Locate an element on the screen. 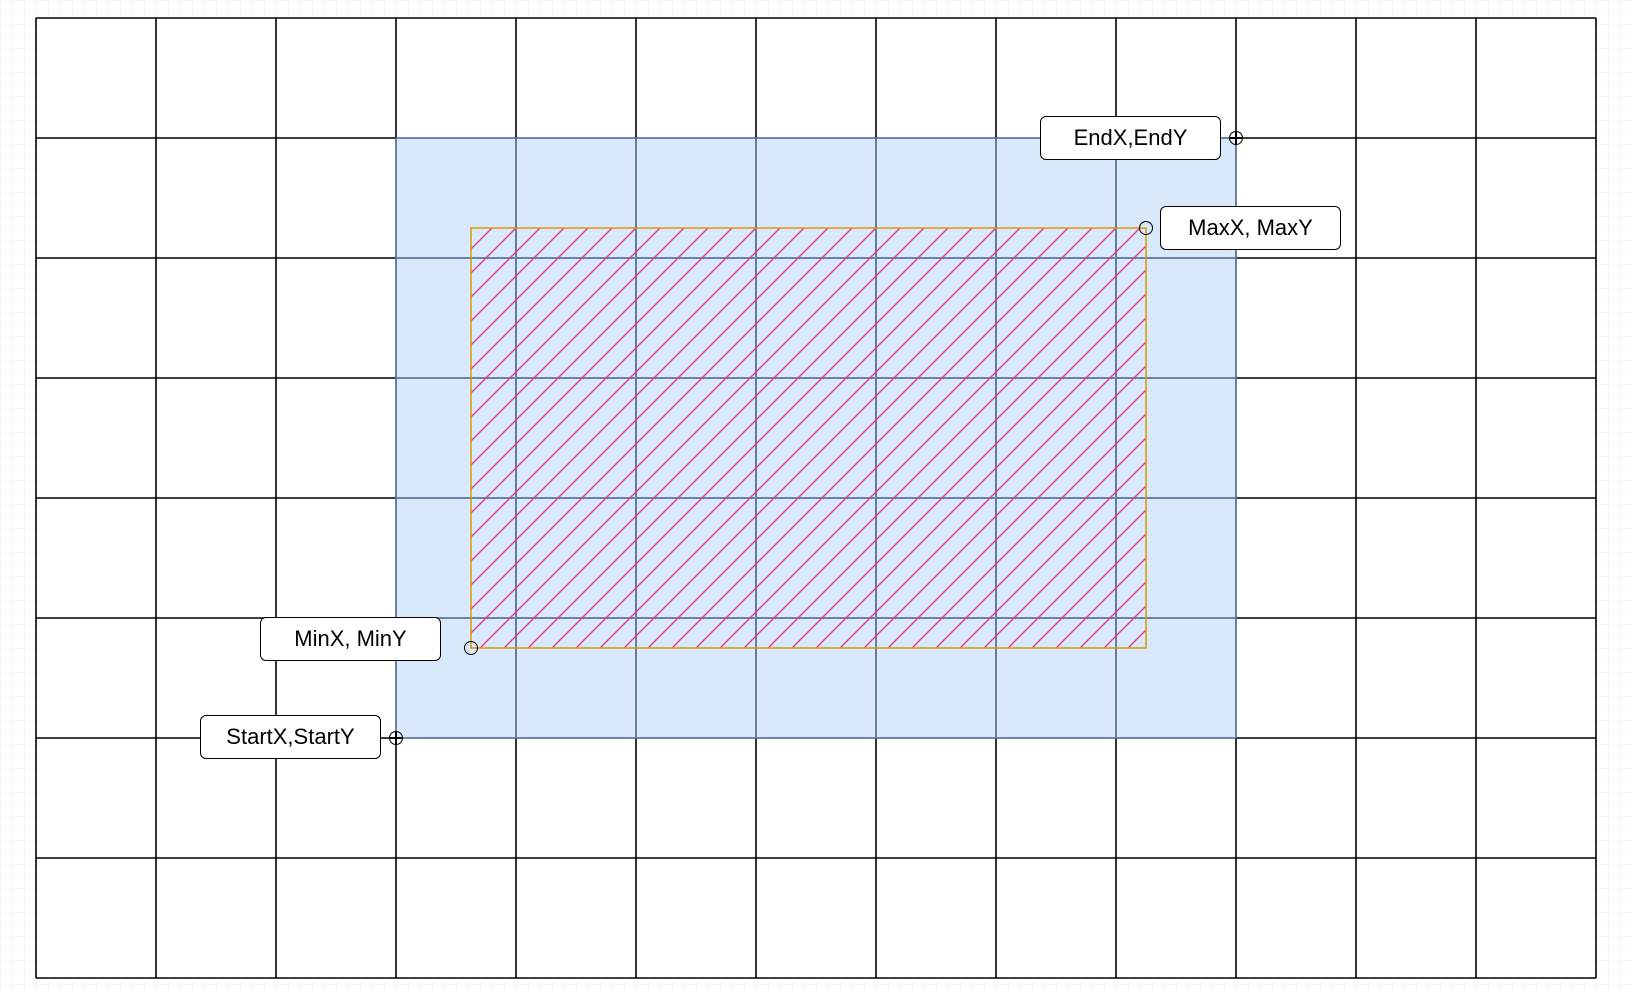 The width and height of the screenshot is (1632, 992). min-handle-circle-icon is located at coordinates (471, 648).